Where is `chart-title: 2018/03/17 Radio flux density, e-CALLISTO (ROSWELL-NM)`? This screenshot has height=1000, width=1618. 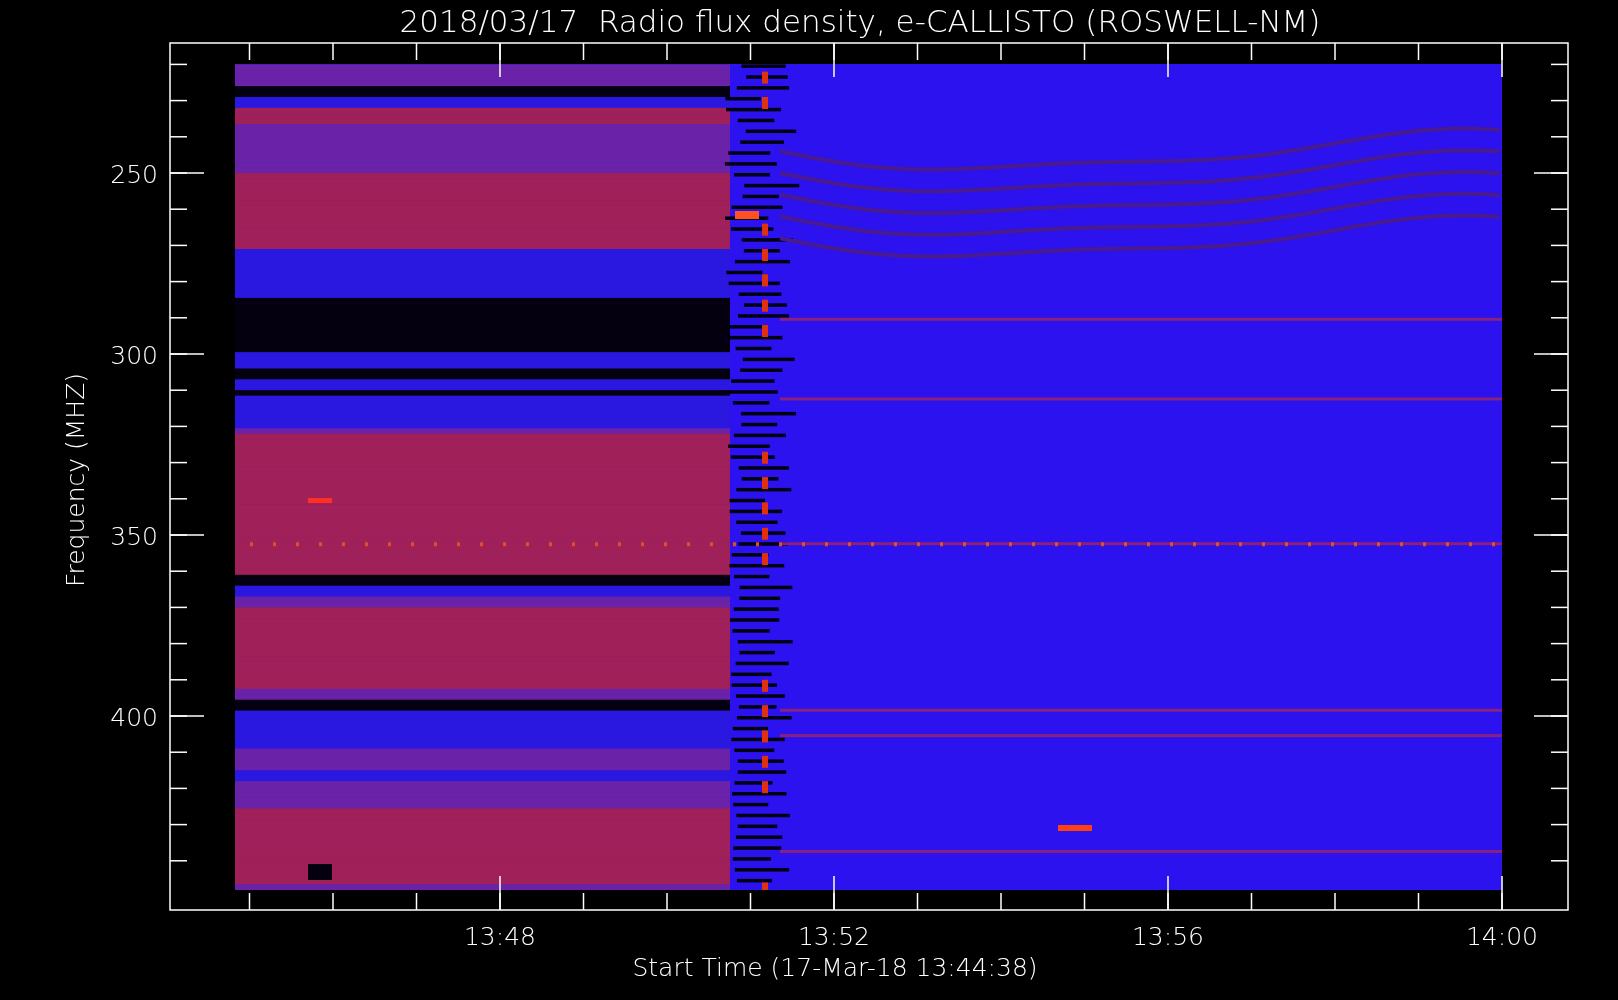 chart-title: 2018/03/17 Radio flux density, e-CALLISTO (ROSWELL-NM) is located at coordinates (860, 21).